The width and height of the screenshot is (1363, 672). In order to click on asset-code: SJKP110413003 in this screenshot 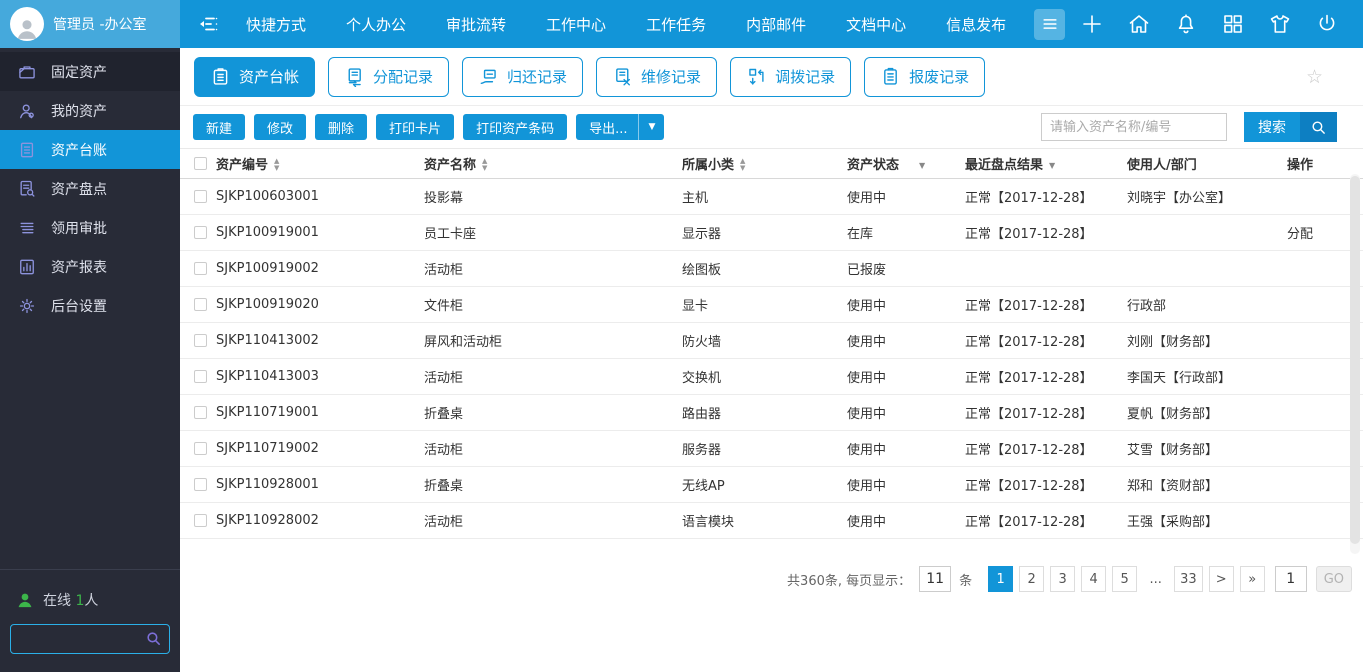, I will do `click(320, 376)`.